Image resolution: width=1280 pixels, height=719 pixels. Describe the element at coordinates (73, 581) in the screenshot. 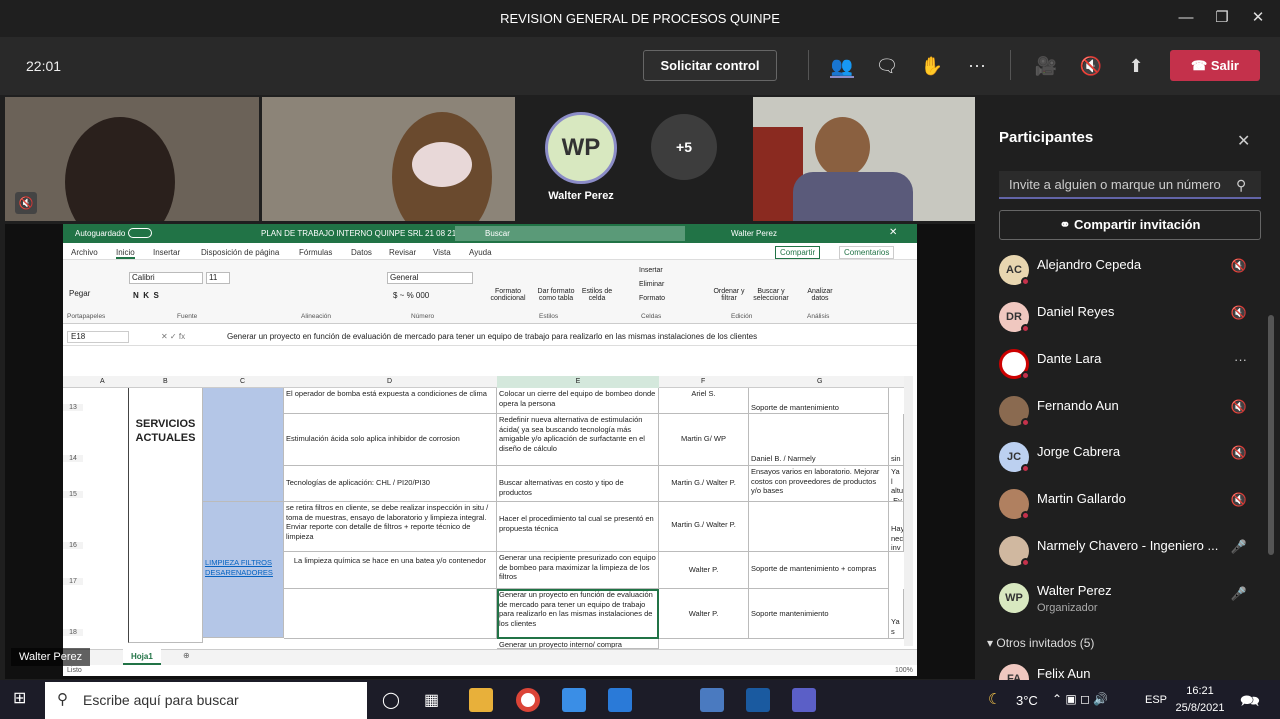

I see `row-17: 17` at that location.